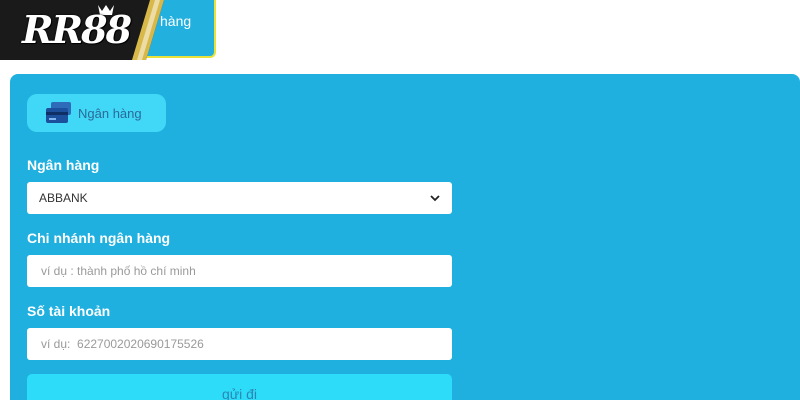 The image size is (800, 400). I want to click on branch-input, so click(239, 271).